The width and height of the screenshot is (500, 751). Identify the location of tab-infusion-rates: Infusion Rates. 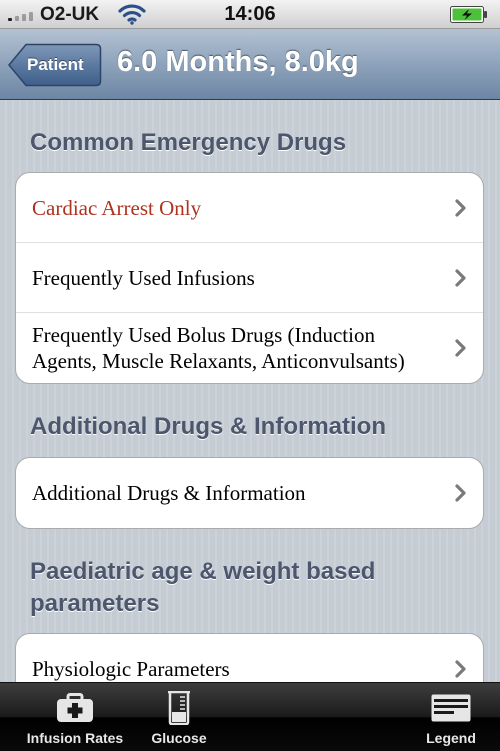
(75, 717).